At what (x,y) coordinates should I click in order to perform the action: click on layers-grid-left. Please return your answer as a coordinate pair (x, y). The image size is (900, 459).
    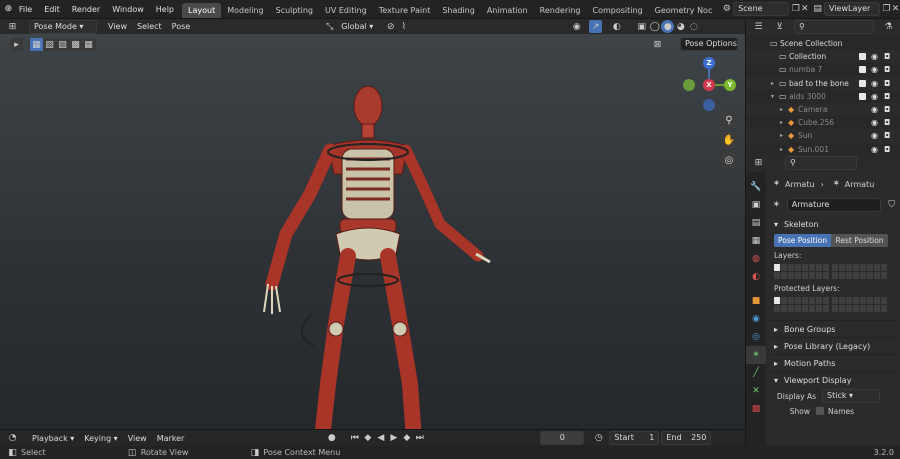
    Looking at the image, I should click on (801, 271).